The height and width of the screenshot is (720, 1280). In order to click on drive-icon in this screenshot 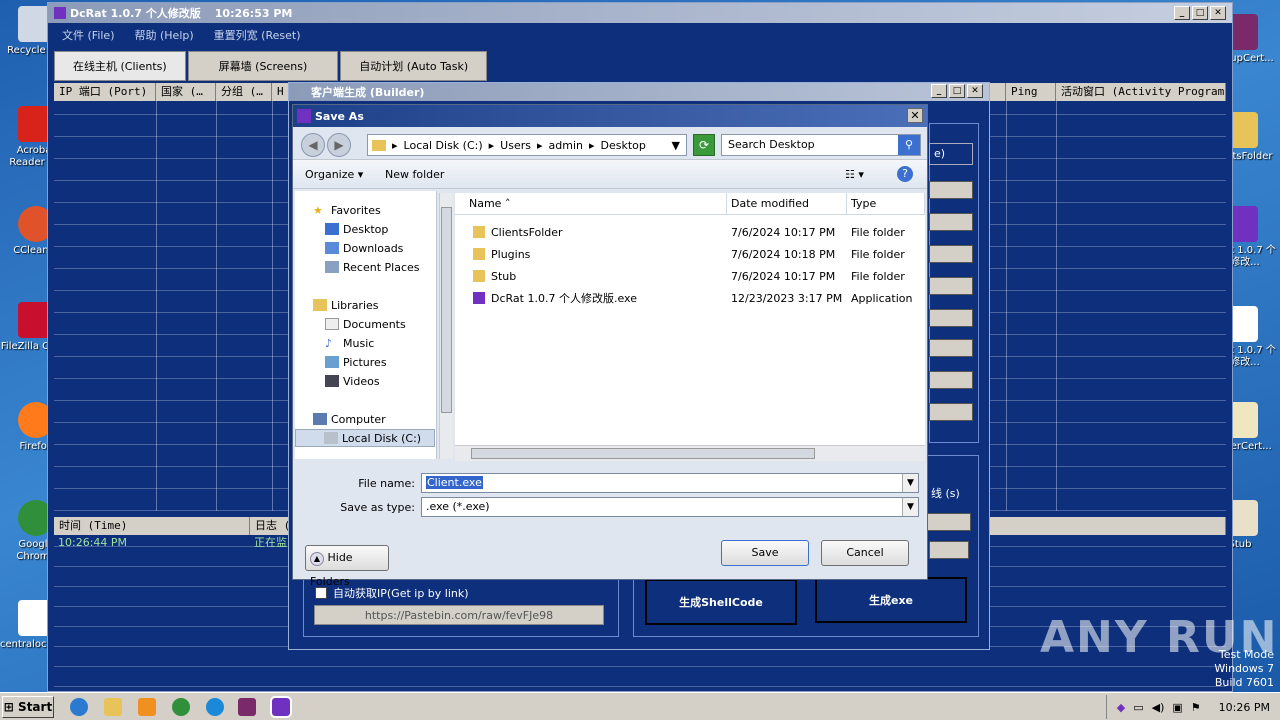, I will do `click(331, 438)`.